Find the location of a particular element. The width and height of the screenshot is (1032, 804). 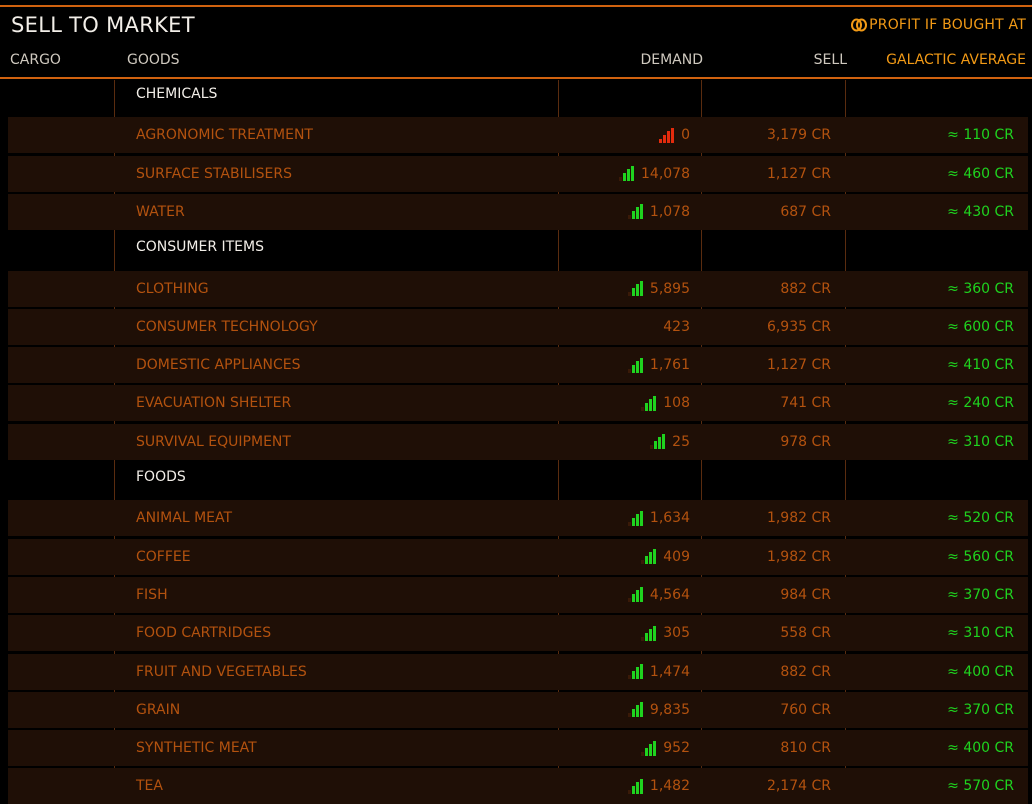

commodity-row: CLOTHING 5,895 882 CR ≈ 360 CR is located at coordinates (518, 288).